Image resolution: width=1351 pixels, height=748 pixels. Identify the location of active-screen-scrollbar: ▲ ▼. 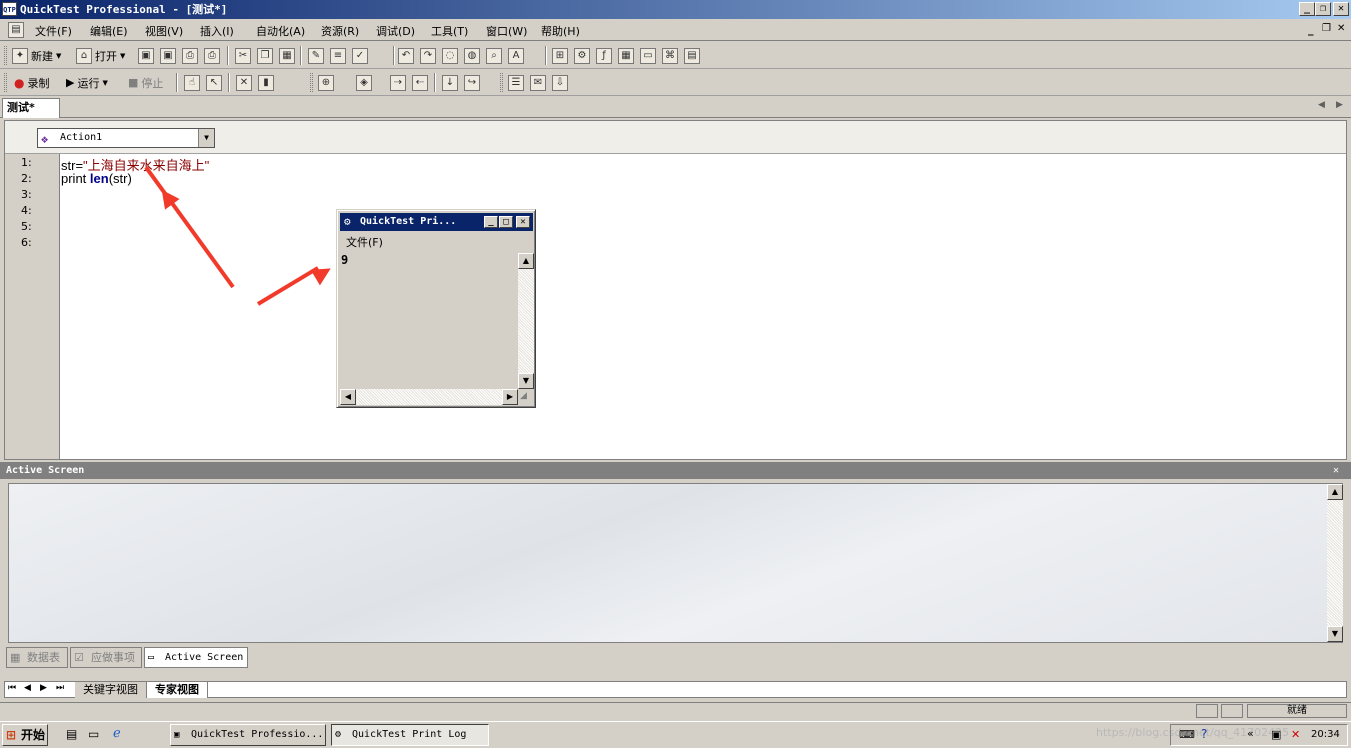
(1335, 563).